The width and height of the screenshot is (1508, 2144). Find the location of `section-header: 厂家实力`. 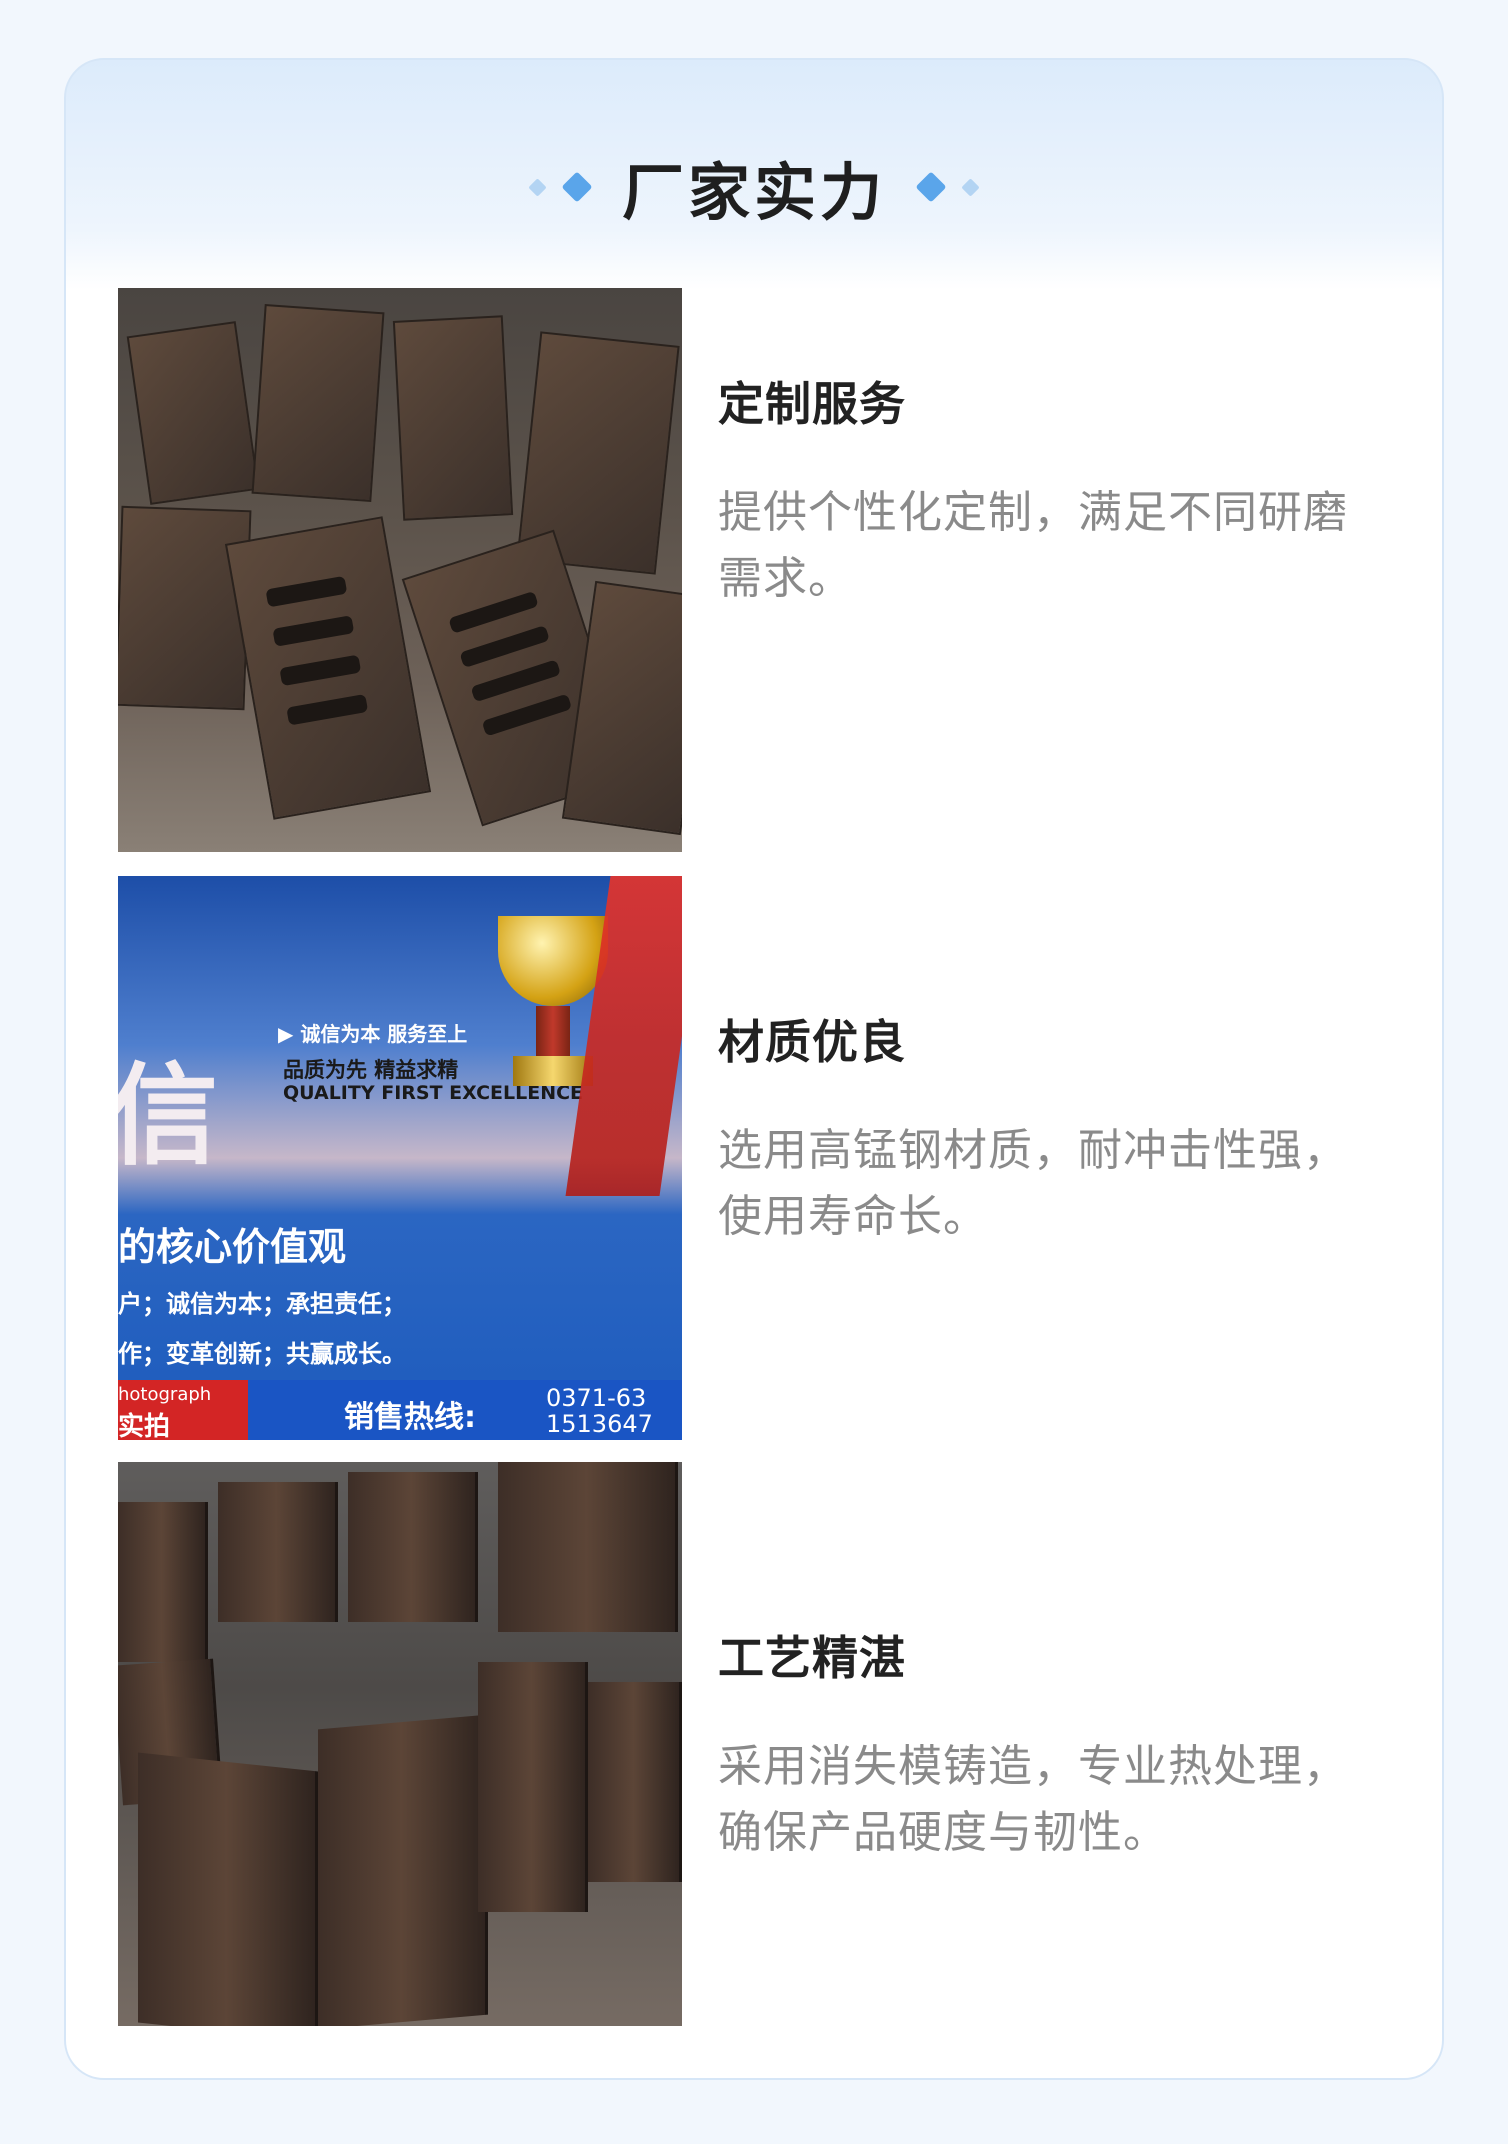

section-header: 厂家实力 is located at coordinates (754, 187).